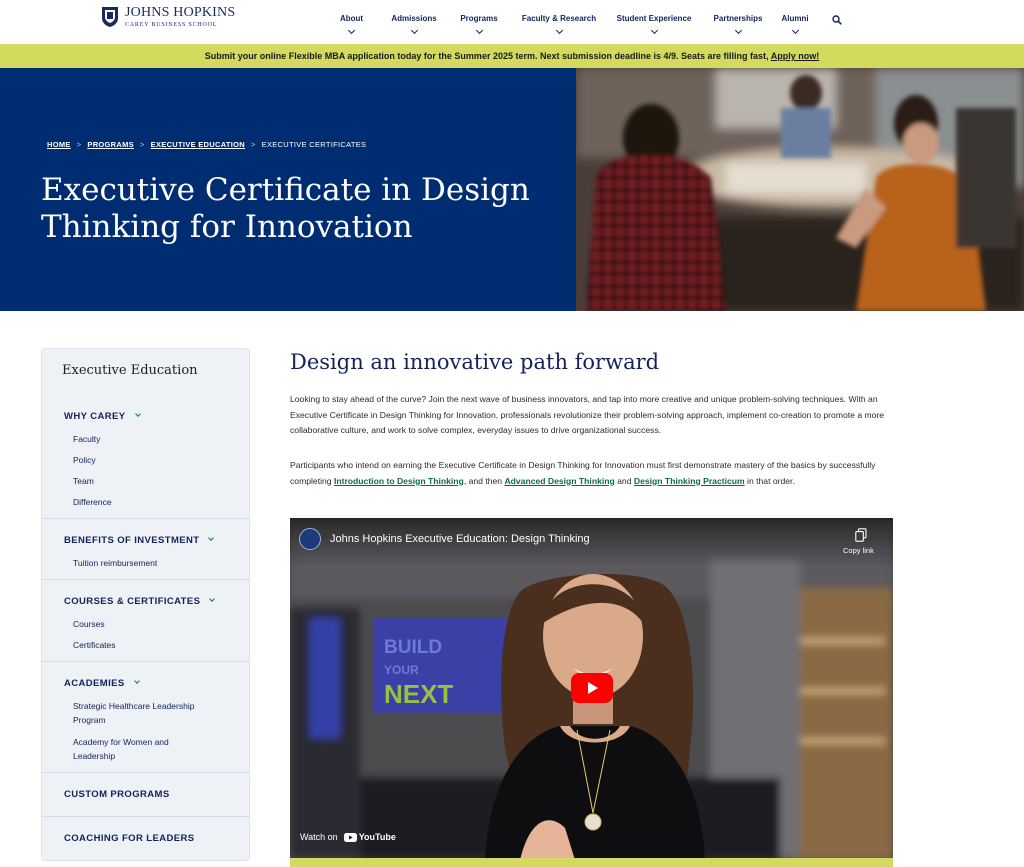 The width and height of the screenshot is (1024, 867). I want to click on nav-admissions: Admissions, so click(414, 17).